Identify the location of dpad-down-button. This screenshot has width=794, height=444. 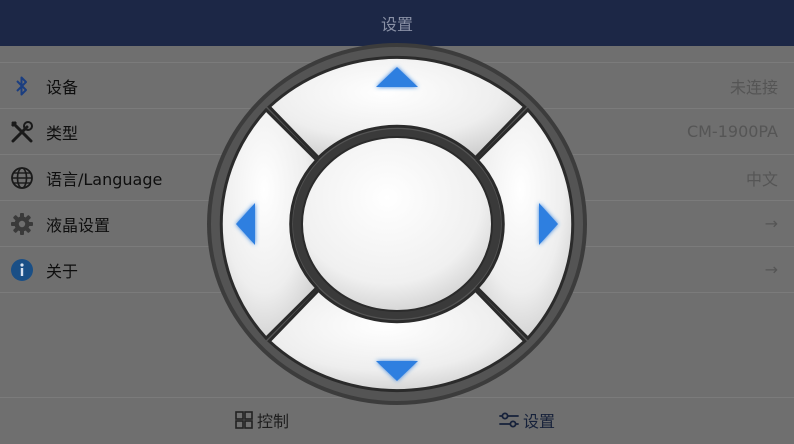
(397, 352).